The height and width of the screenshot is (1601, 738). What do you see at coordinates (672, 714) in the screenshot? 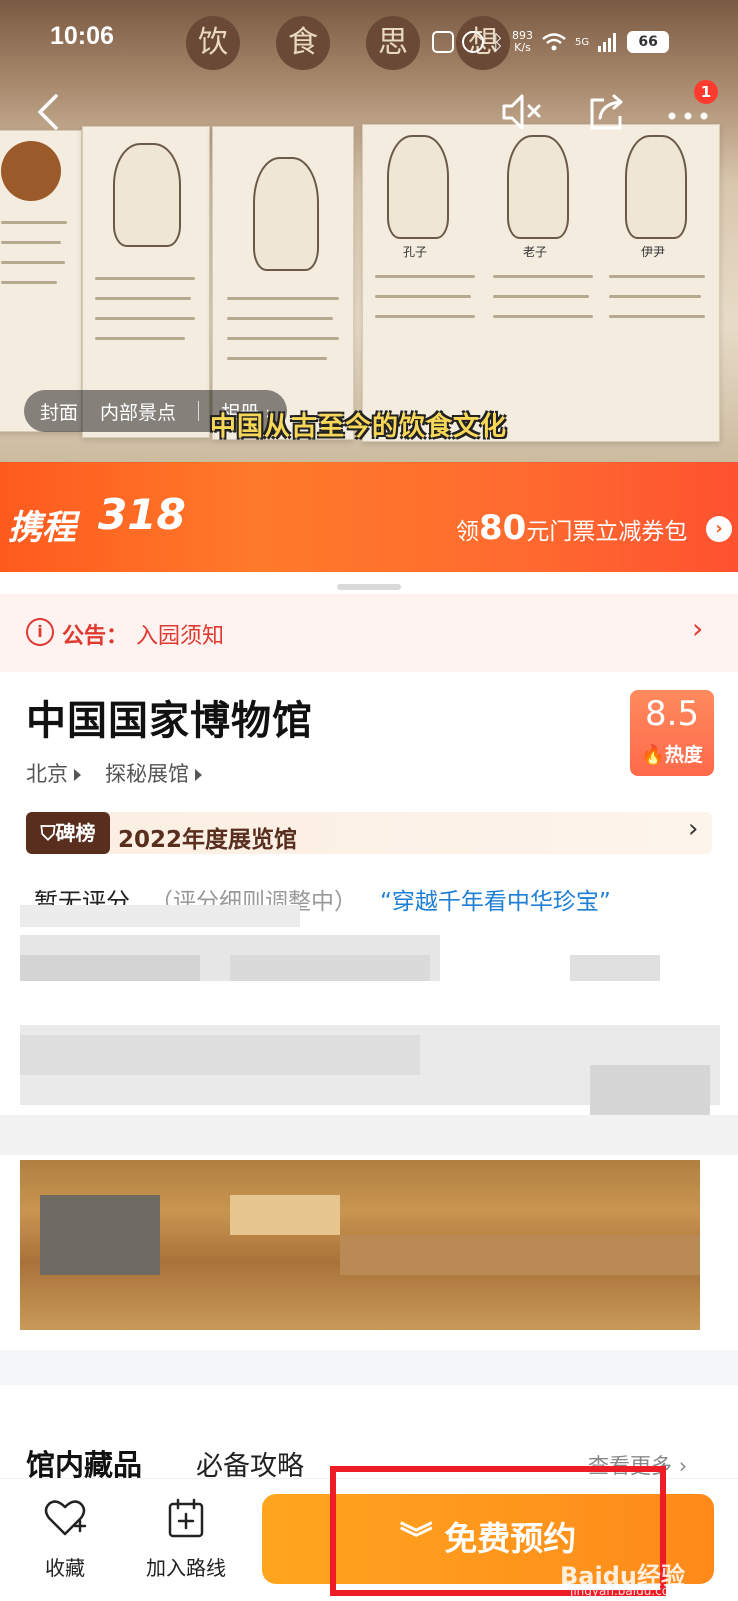
I see `heat-score: 8.5` at bounding box center [672, 714].